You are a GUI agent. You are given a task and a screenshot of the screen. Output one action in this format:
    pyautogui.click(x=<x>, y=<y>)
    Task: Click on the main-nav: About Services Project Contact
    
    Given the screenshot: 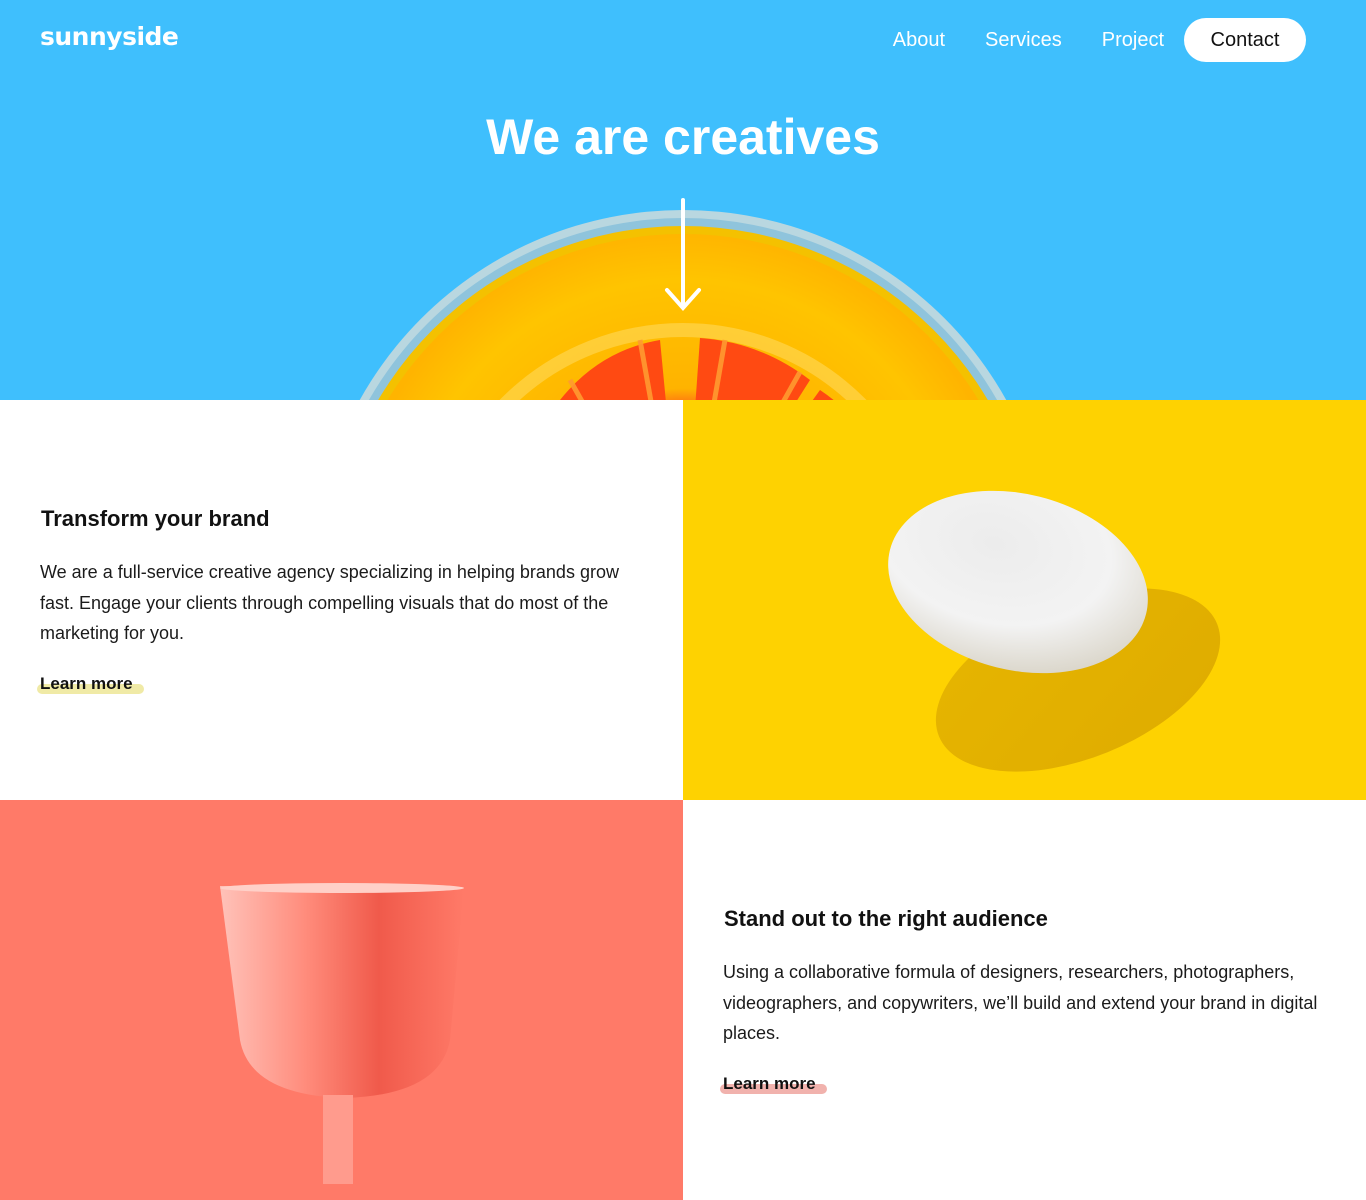 What is the action you would take?
    pyautogui.click(x=1099, y=40)
    